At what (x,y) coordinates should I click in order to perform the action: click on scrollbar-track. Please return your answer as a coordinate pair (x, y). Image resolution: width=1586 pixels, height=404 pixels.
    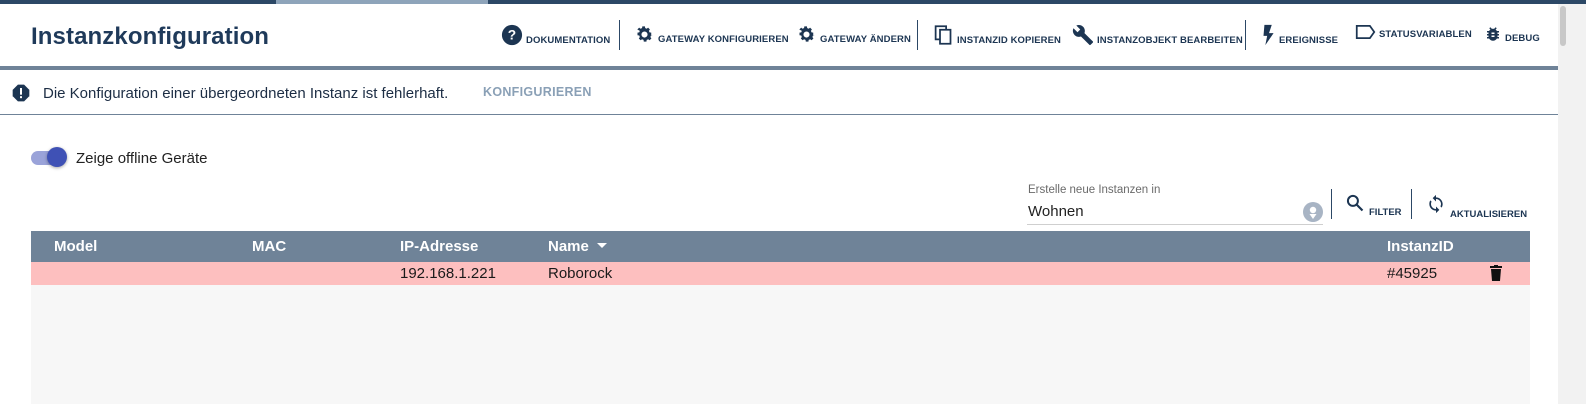
    Looking at the image, I should click on (1572, 204).